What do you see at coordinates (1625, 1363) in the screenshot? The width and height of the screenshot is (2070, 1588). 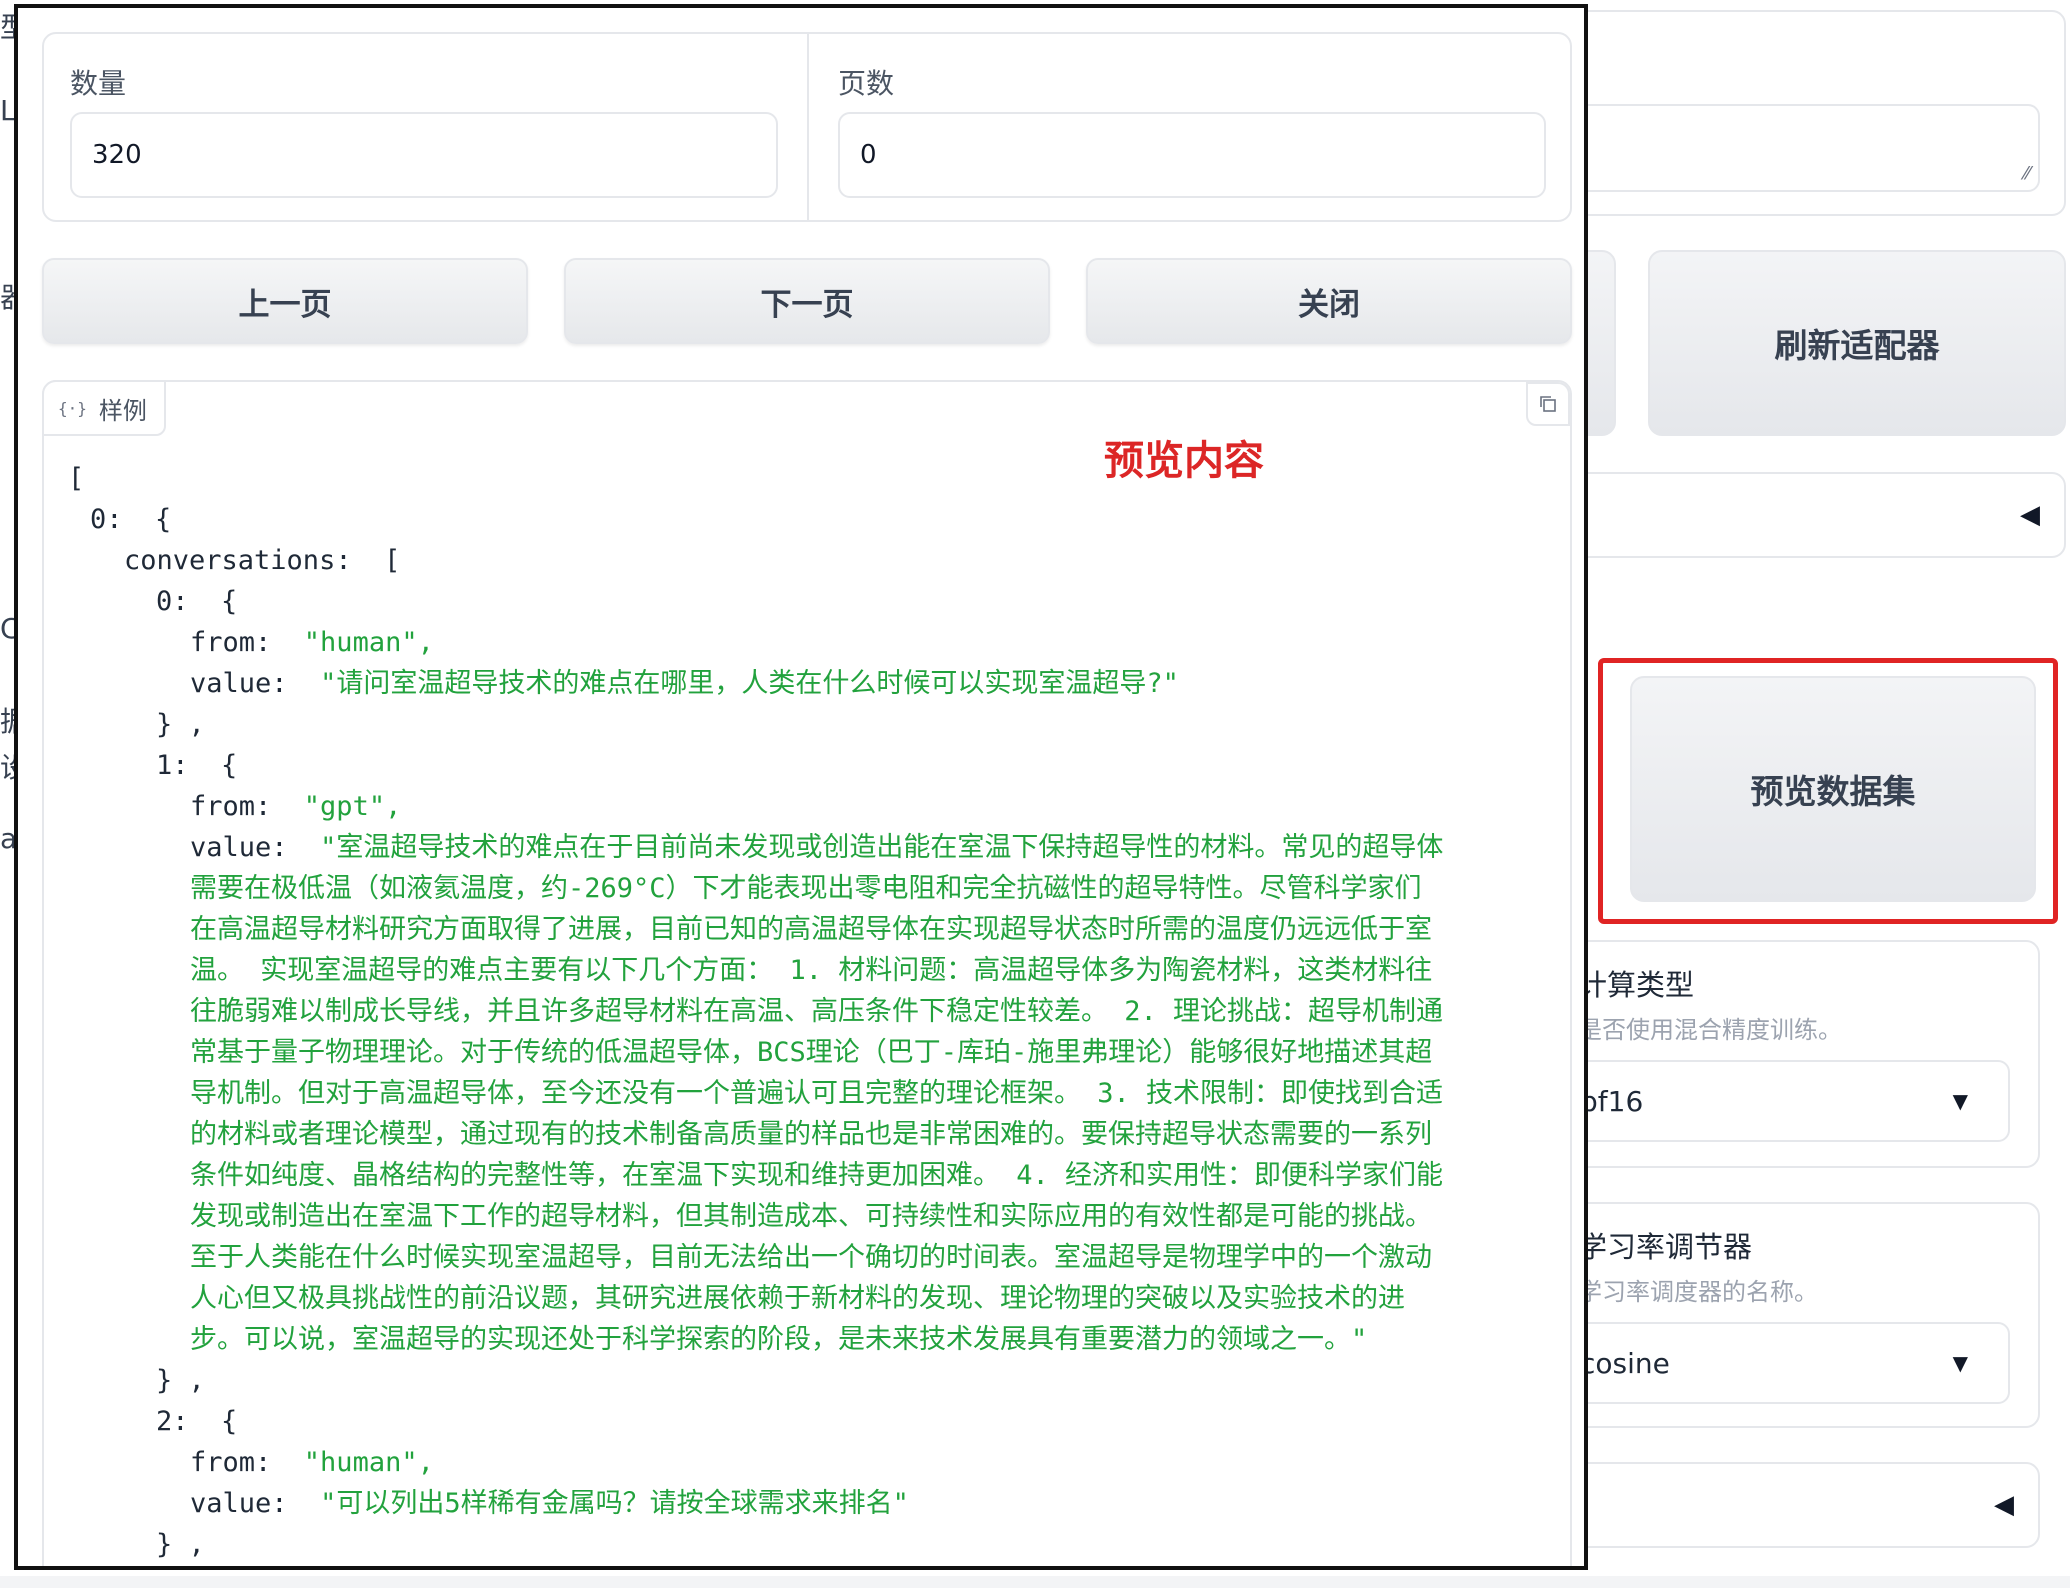 I see `lr-scheduler-value: cosine` at bounding box center [1625, 1363].